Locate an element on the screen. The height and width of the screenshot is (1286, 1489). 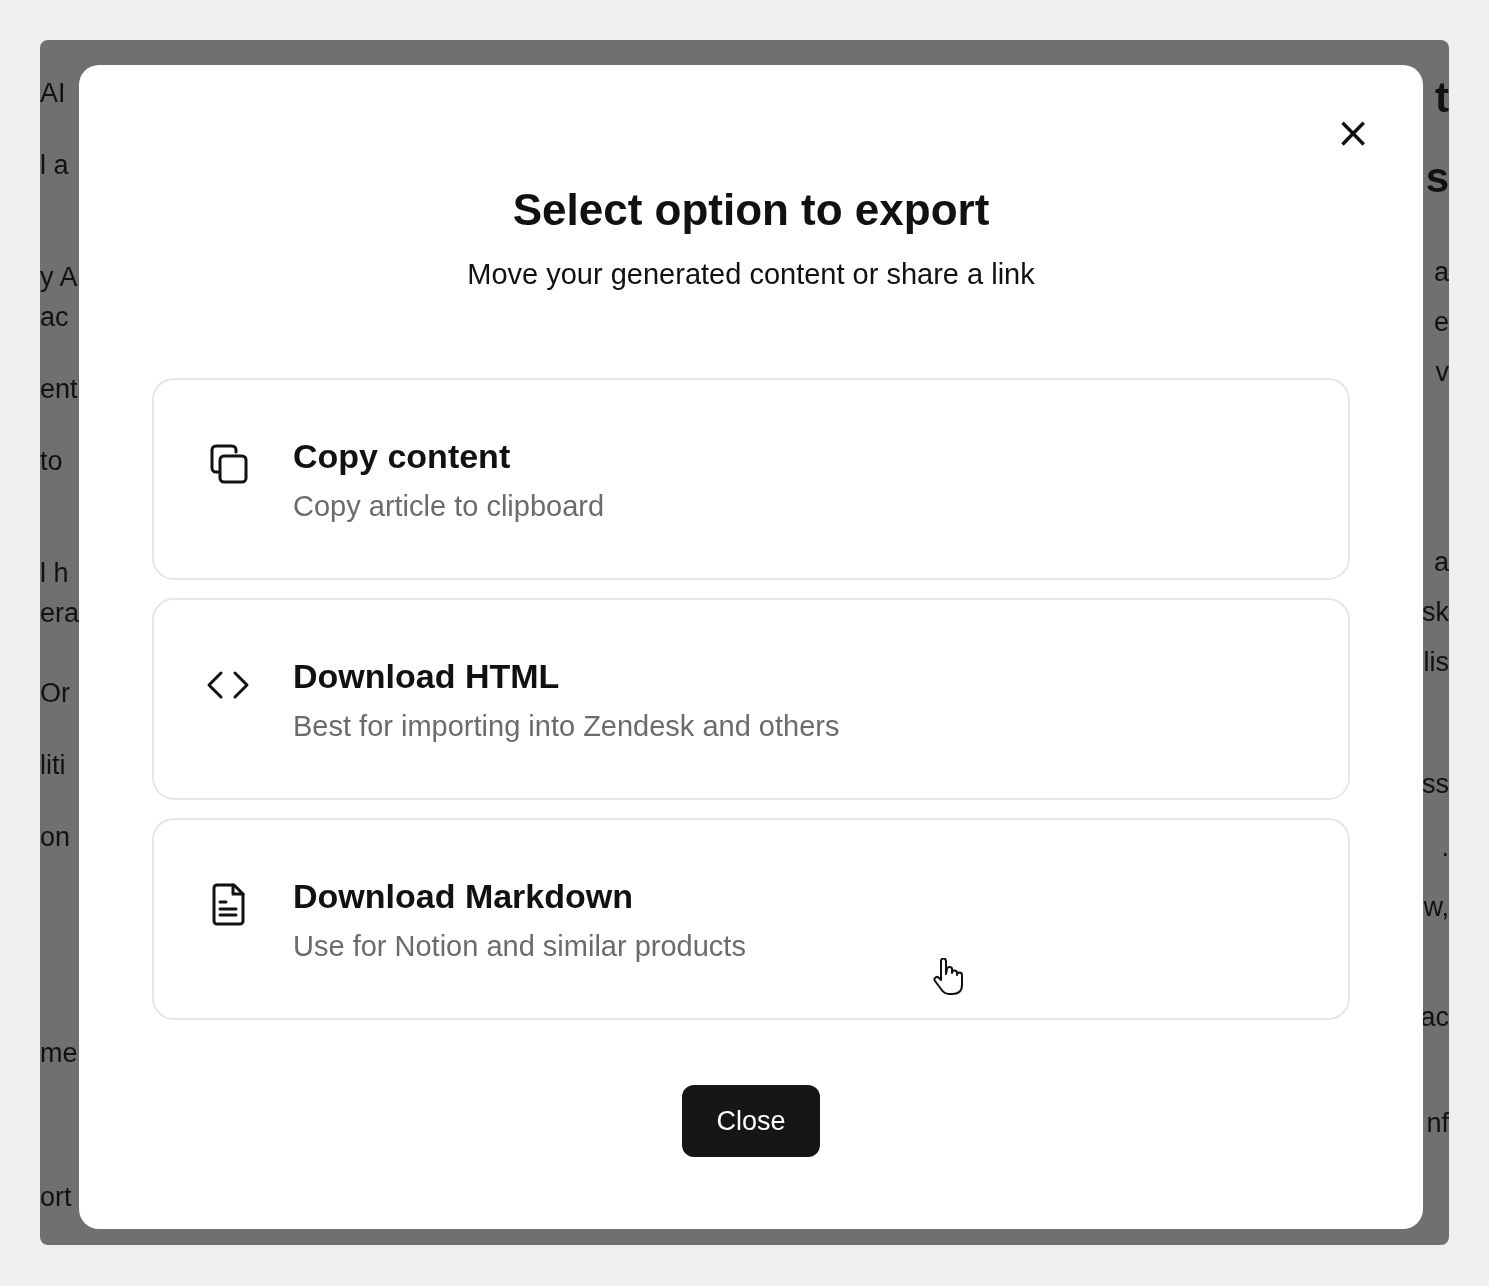
dialog-subtitle: Move your generated content or share a link is located at coordinates (751, 274).